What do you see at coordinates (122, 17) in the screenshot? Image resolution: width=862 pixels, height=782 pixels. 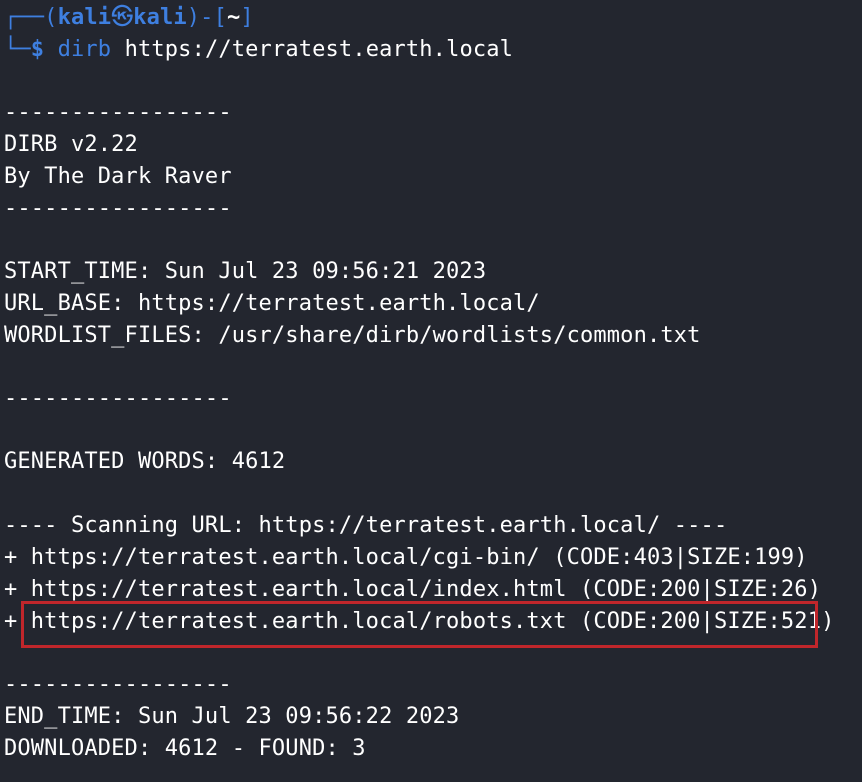 I see `skull-icon: ㉿` at bounding box center [122, 17].